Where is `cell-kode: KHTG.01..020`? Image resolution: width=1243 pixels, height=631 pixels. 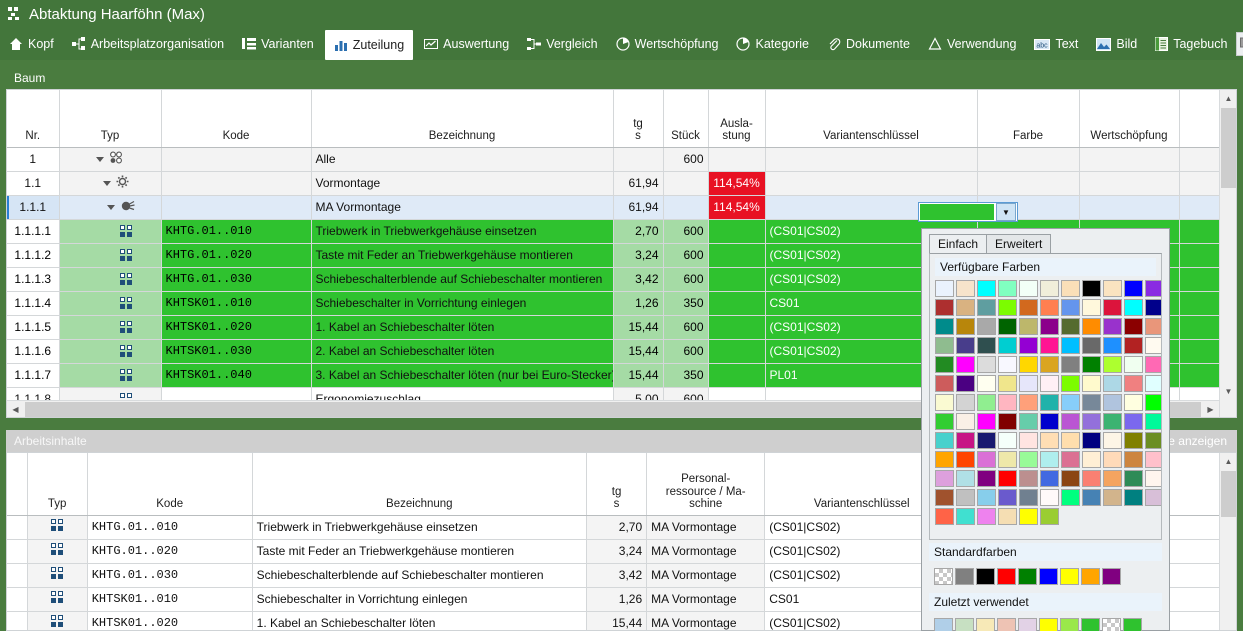 cell-kode: KHTG.01..020 is located at coordinates (170, 551).